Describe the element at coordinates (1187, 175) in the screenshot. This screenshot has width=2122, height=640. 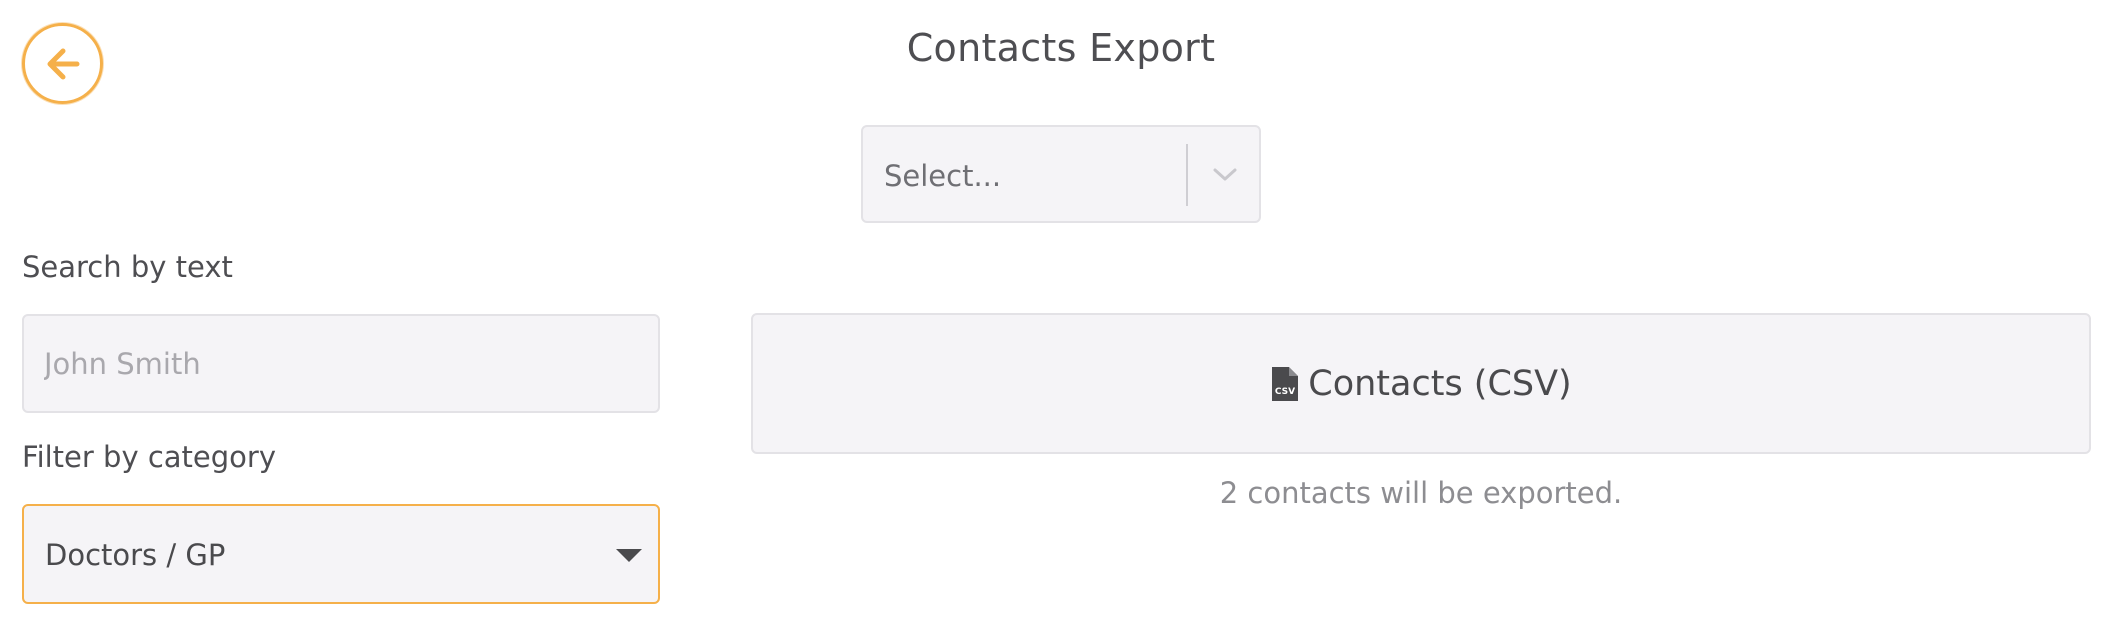
I see `select-separator` at that location.